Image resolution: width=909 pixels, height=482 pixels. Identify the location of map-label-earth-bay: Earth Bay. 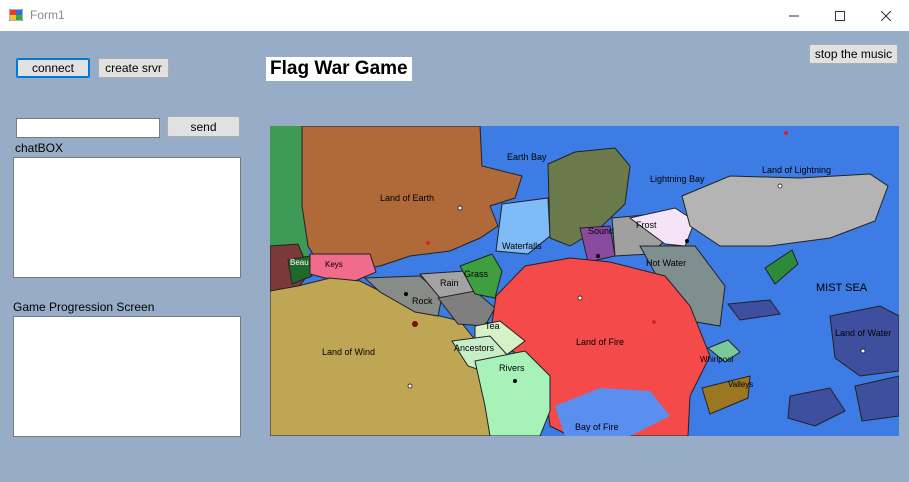
(527, 157).